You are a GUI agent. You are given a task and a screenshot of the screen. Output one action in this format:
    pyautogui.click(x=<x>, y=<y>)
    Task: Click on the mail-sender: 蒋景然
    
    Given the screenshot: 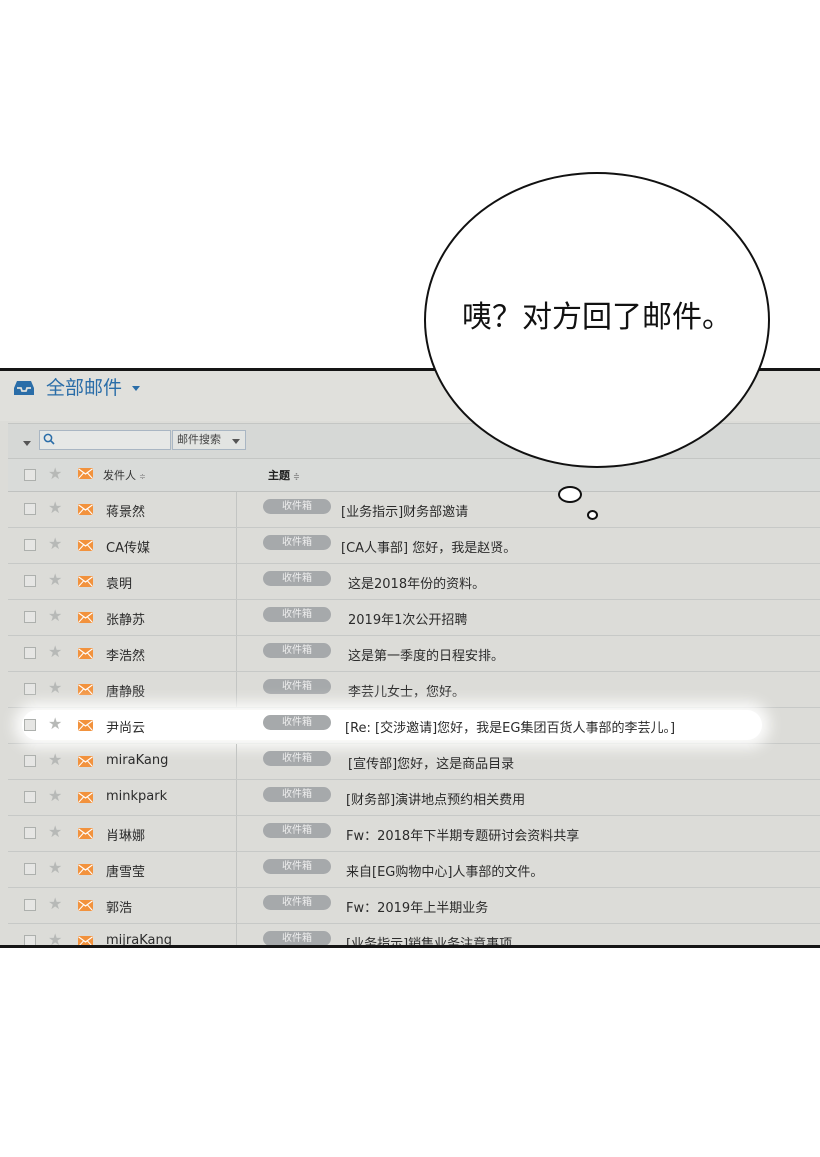 What is the action you would take?
    pyautogui.click(x=126, y=512)
    